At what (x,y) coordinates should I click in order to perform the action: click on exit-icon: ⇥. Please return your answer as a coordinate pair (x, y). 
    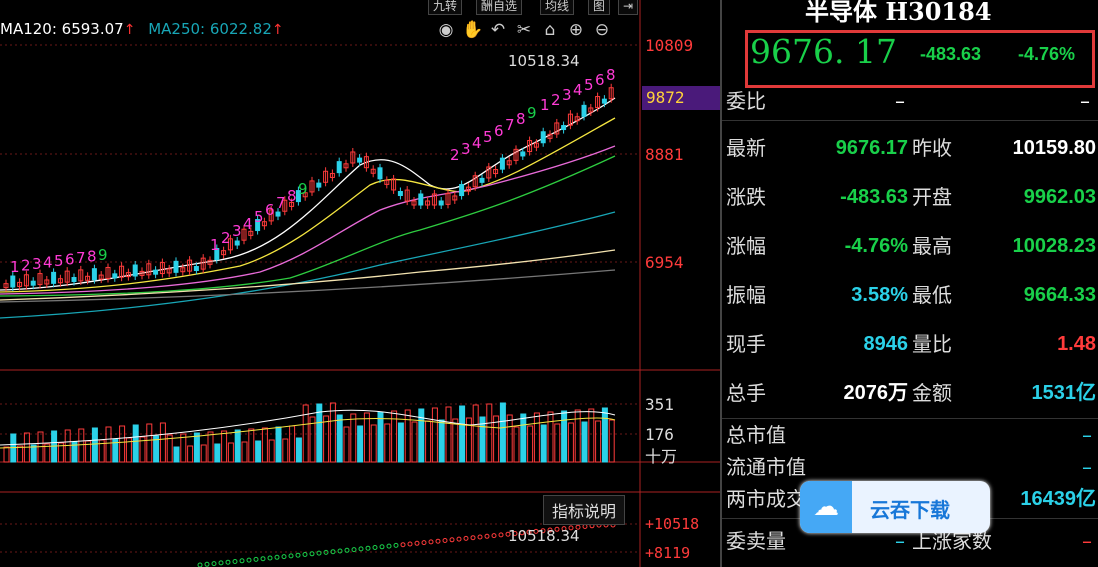
    Looking at the image, I should click on (628, 7).